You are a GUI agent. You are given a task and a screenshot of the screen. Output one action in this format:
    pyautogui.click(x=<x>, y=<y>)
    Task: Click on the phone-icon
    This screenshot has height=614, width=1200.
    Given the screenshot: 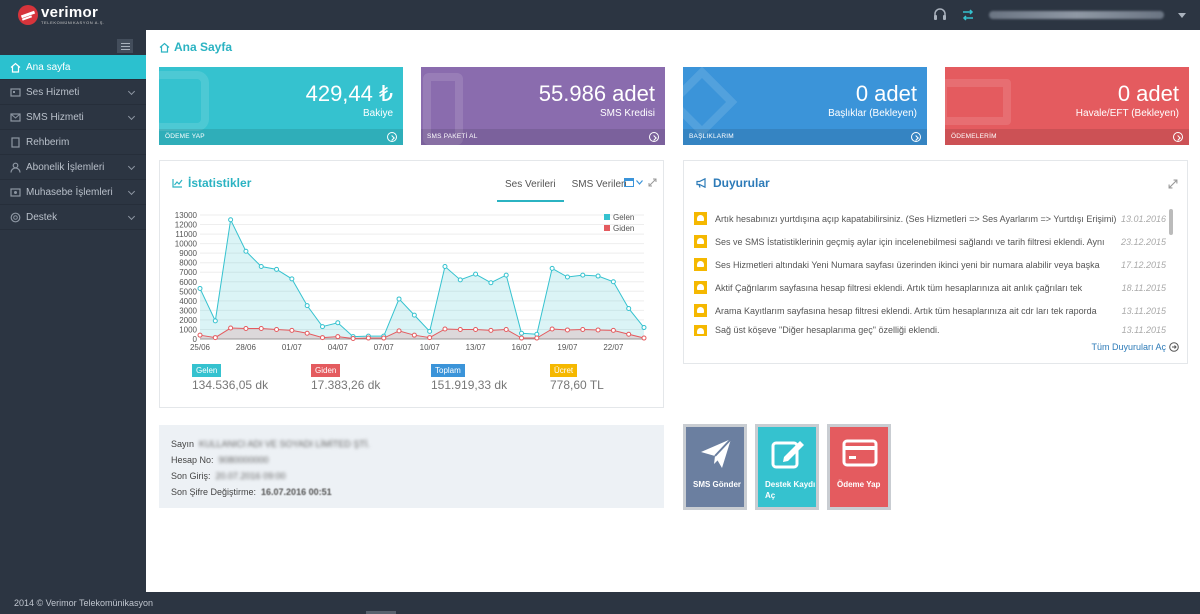 What is the action you would take?
    pyautogui.click(x=184, y=101)
    